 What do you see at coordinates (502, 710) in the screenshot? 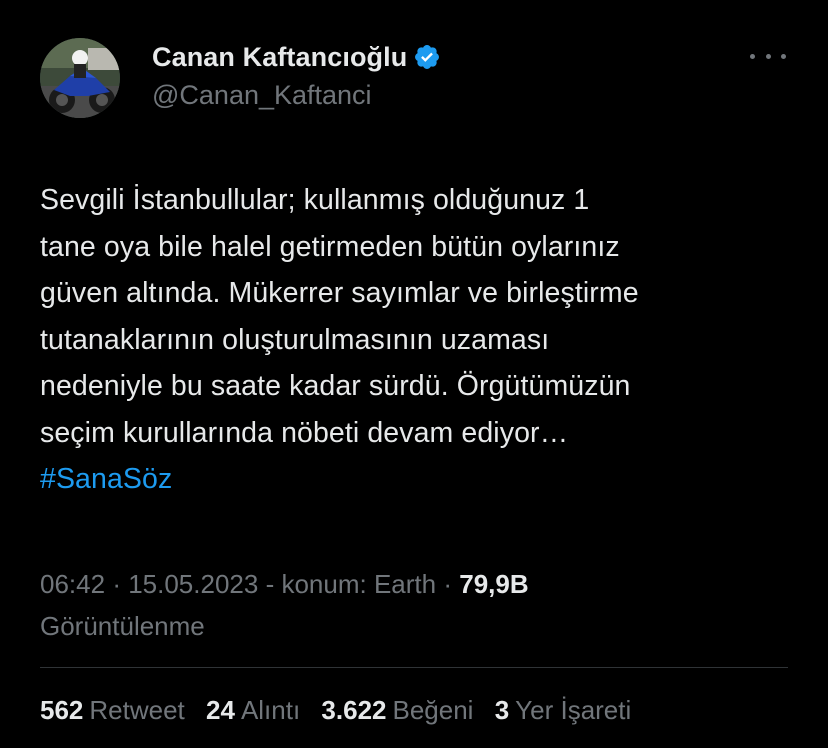
I see `bookmarks-count: 3` at bounding box center [502, 710].